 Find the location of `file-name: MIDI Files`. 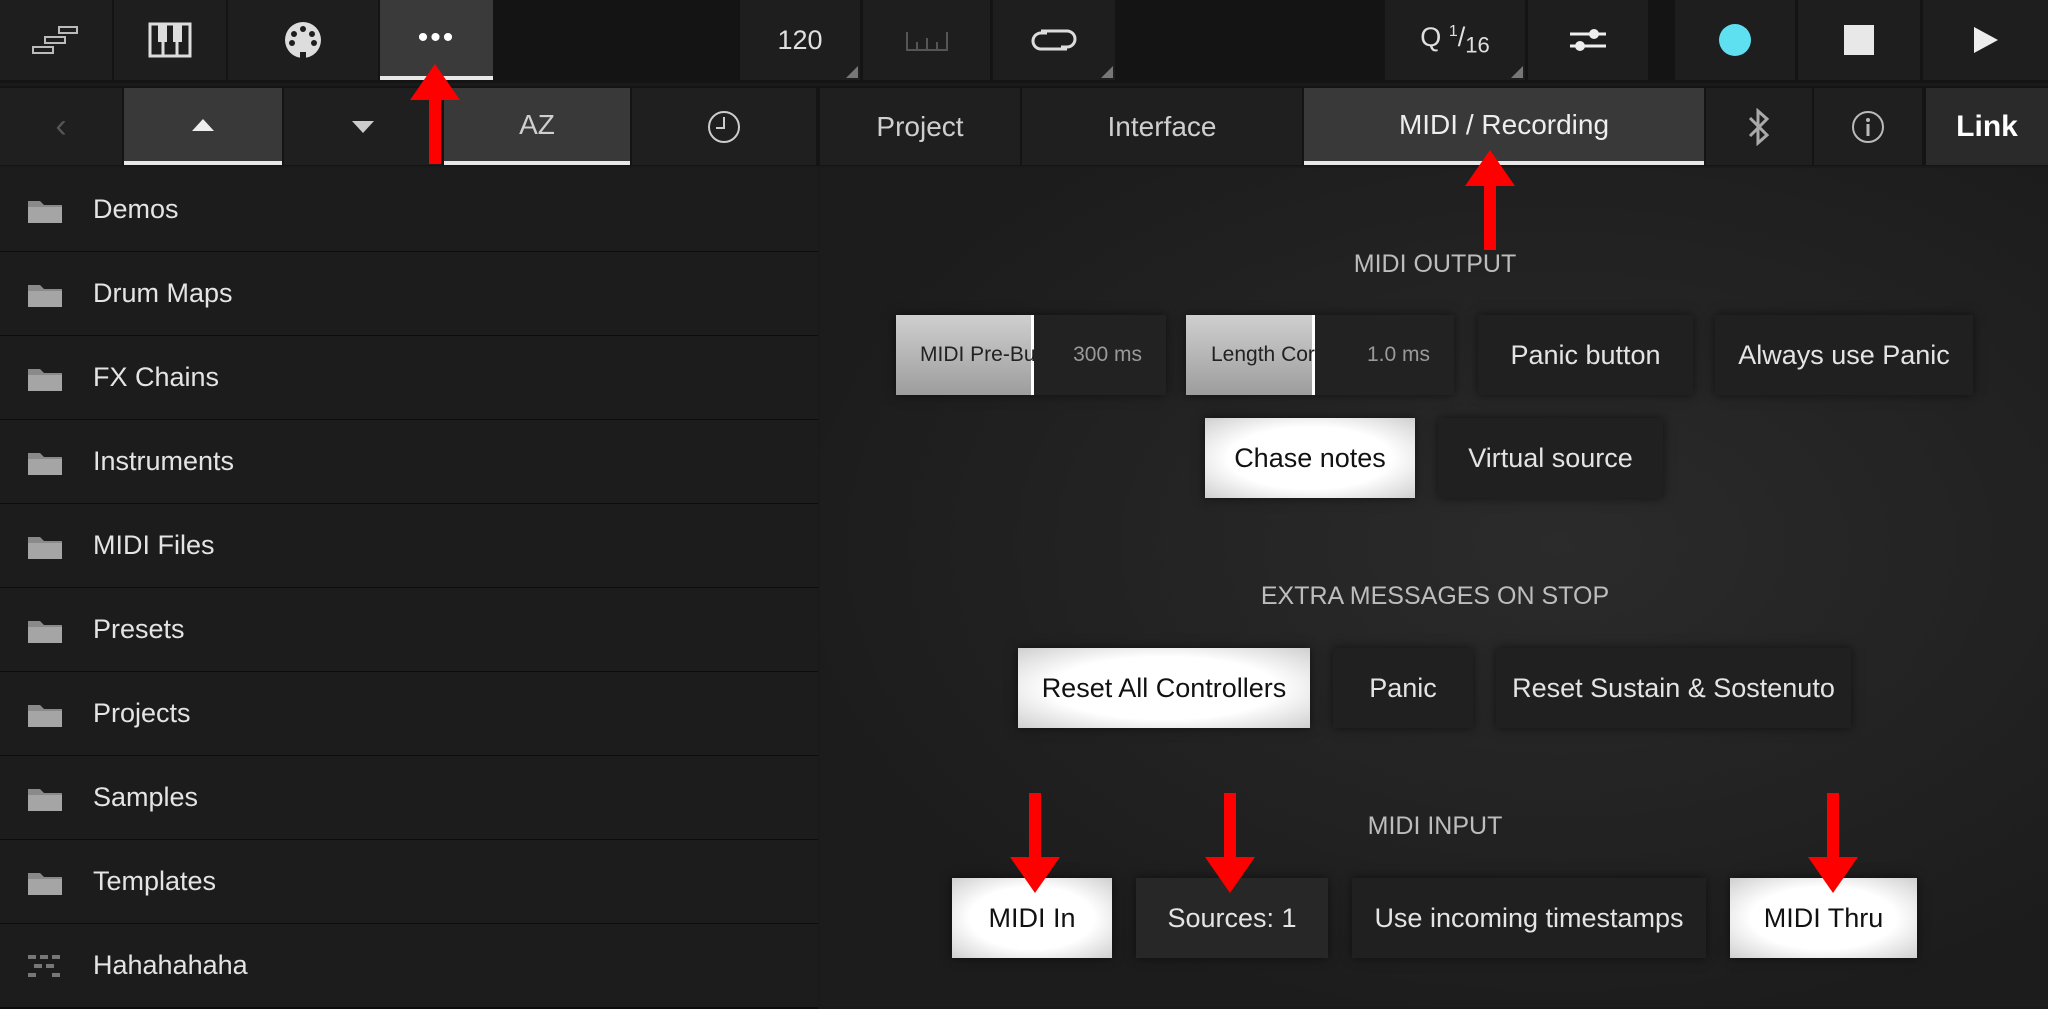

file-name: MIDI Files is located at coordinates (154, 545).